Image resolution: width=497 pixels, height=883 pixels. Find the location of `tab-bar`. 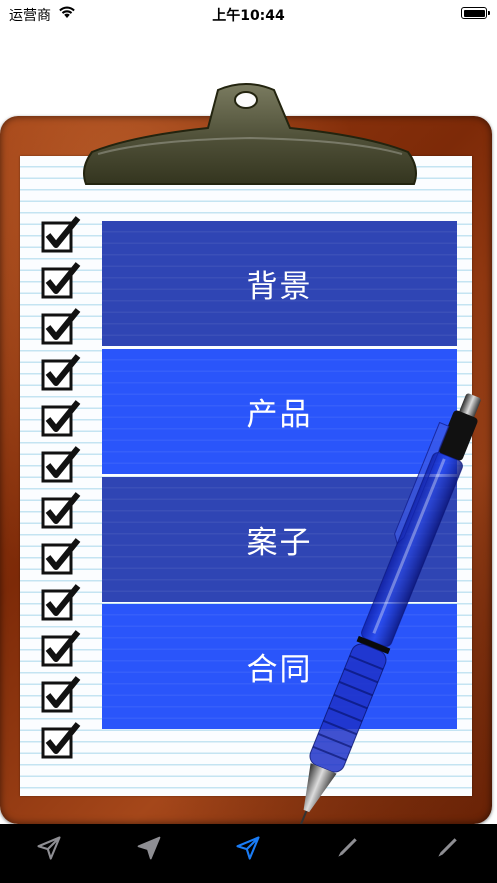

tab-bar is located at coordinates (248, 853).